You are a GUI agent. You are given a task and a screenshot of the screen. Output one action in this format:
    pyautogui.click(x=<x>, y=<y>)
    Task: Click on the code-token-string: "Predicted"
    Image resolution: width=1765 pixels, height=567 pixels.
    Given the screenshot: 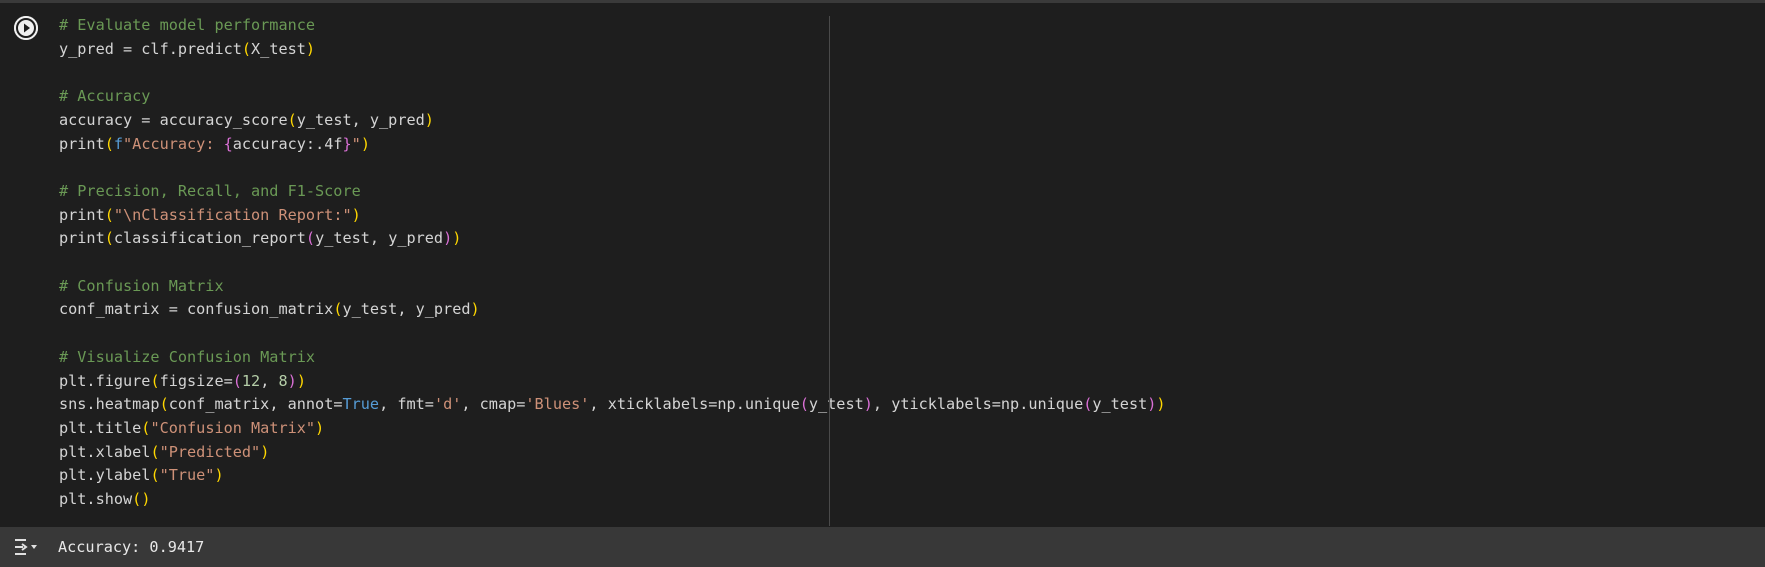 What is the action you would take?
    pyautogui.click(x=210, y=451)
    